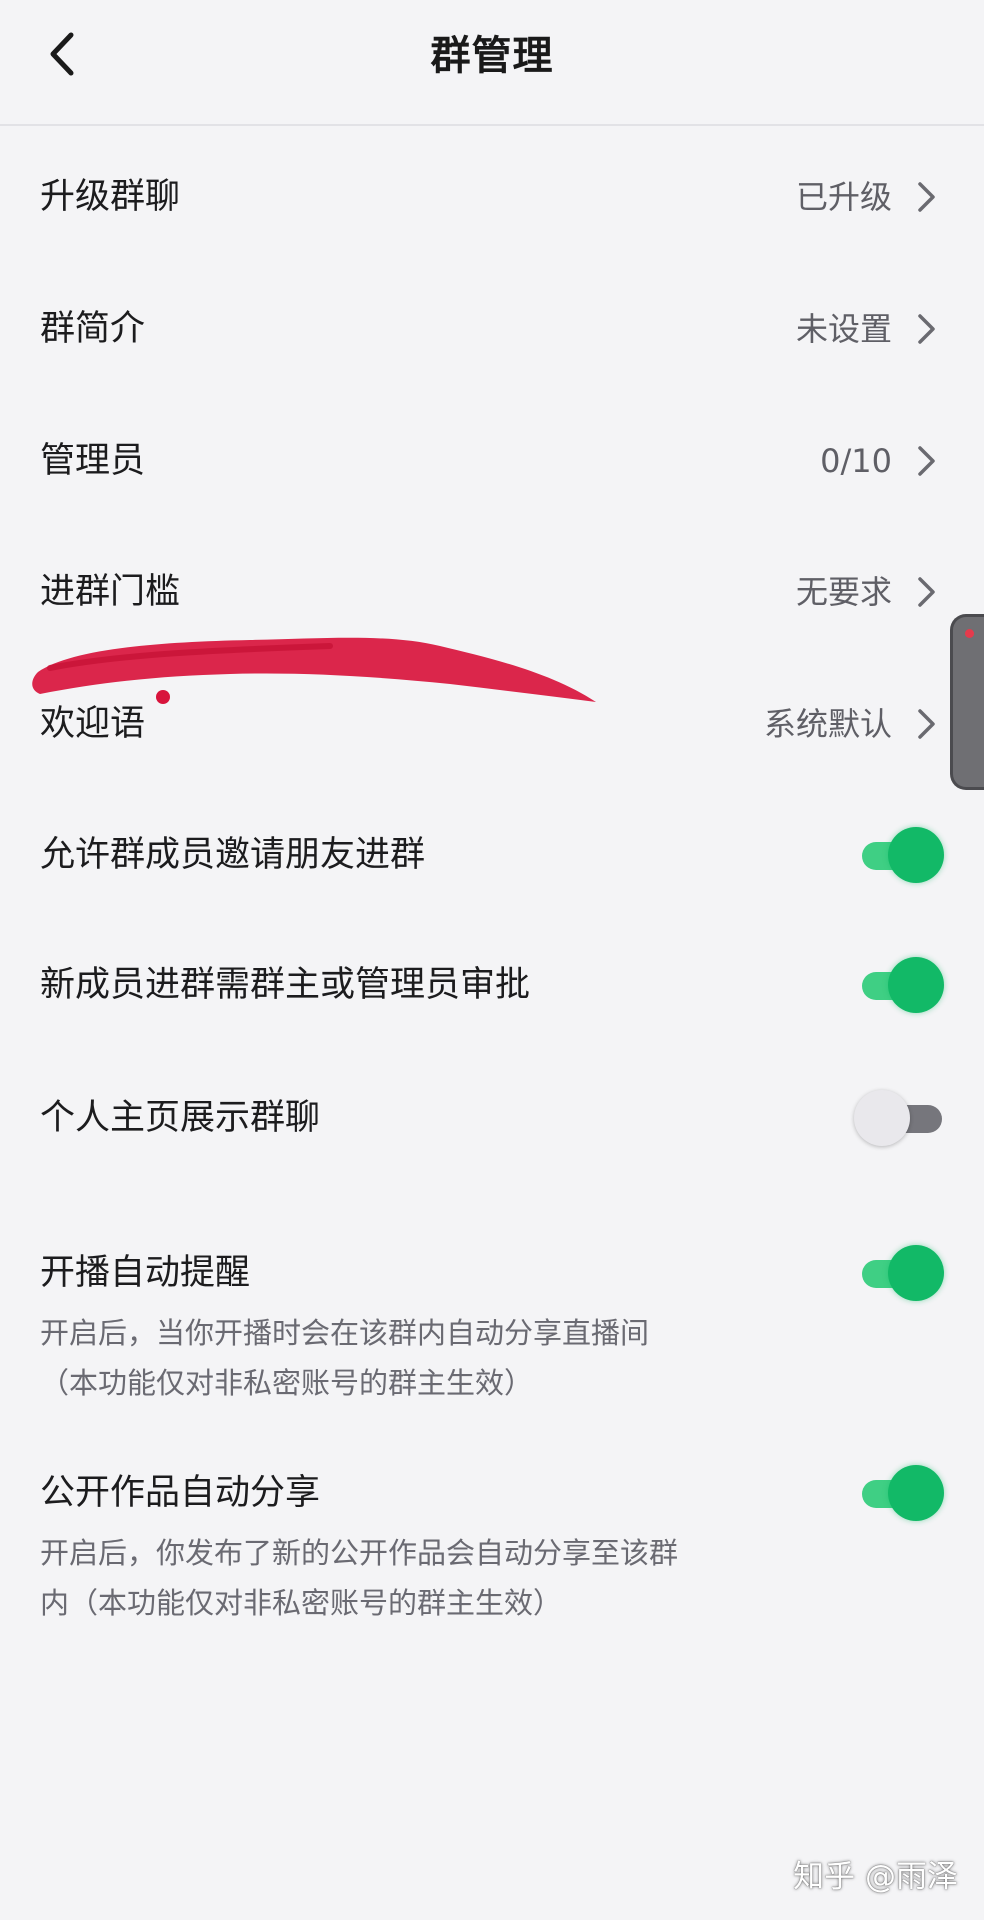  Describe the element at coordinates (492, 197) in the screenshot. I see `row-upgrade-group: 升级群聊 已升级` at that location.